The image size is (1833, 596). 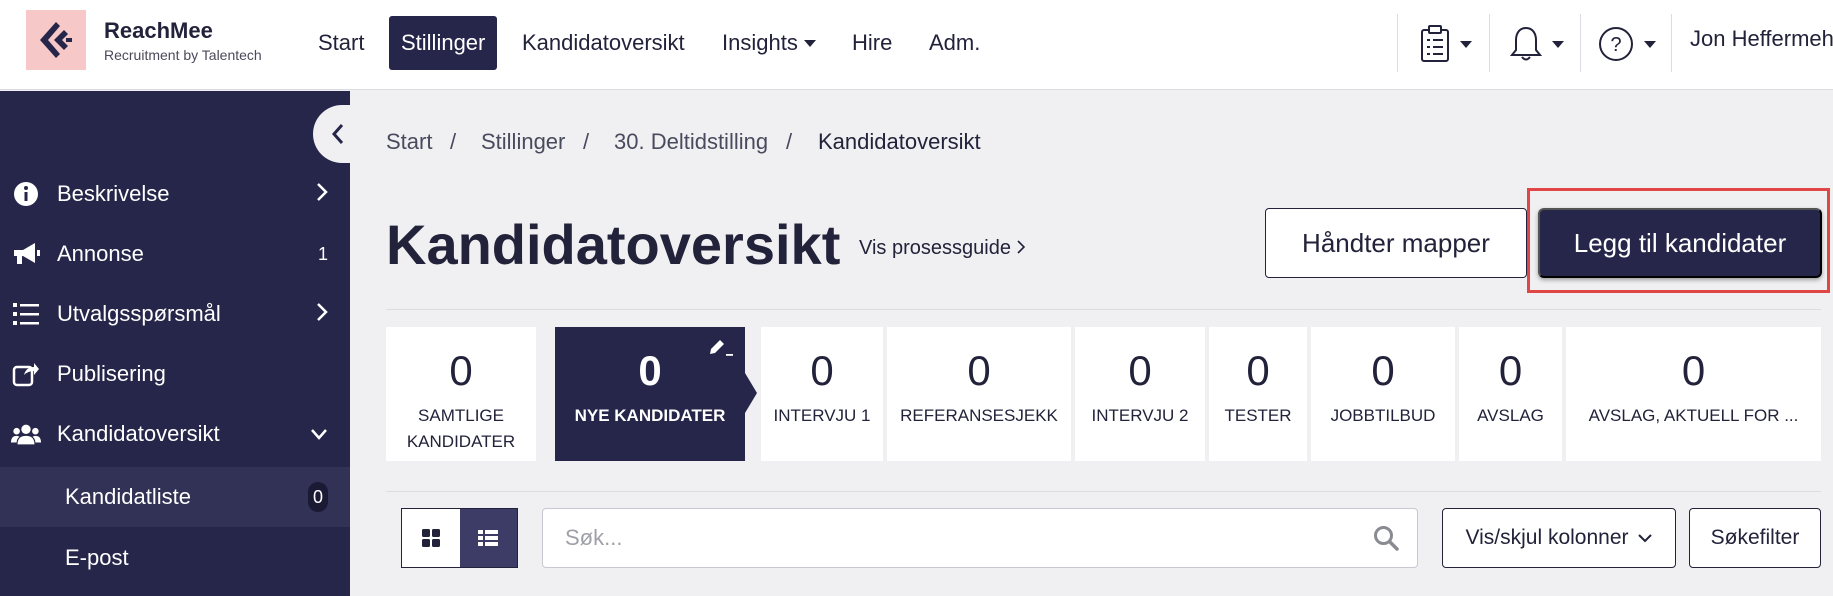 What do you see at coordinates (26, 314) in the screenshot?
I see `list-icon` at bounding box center [26, 314].